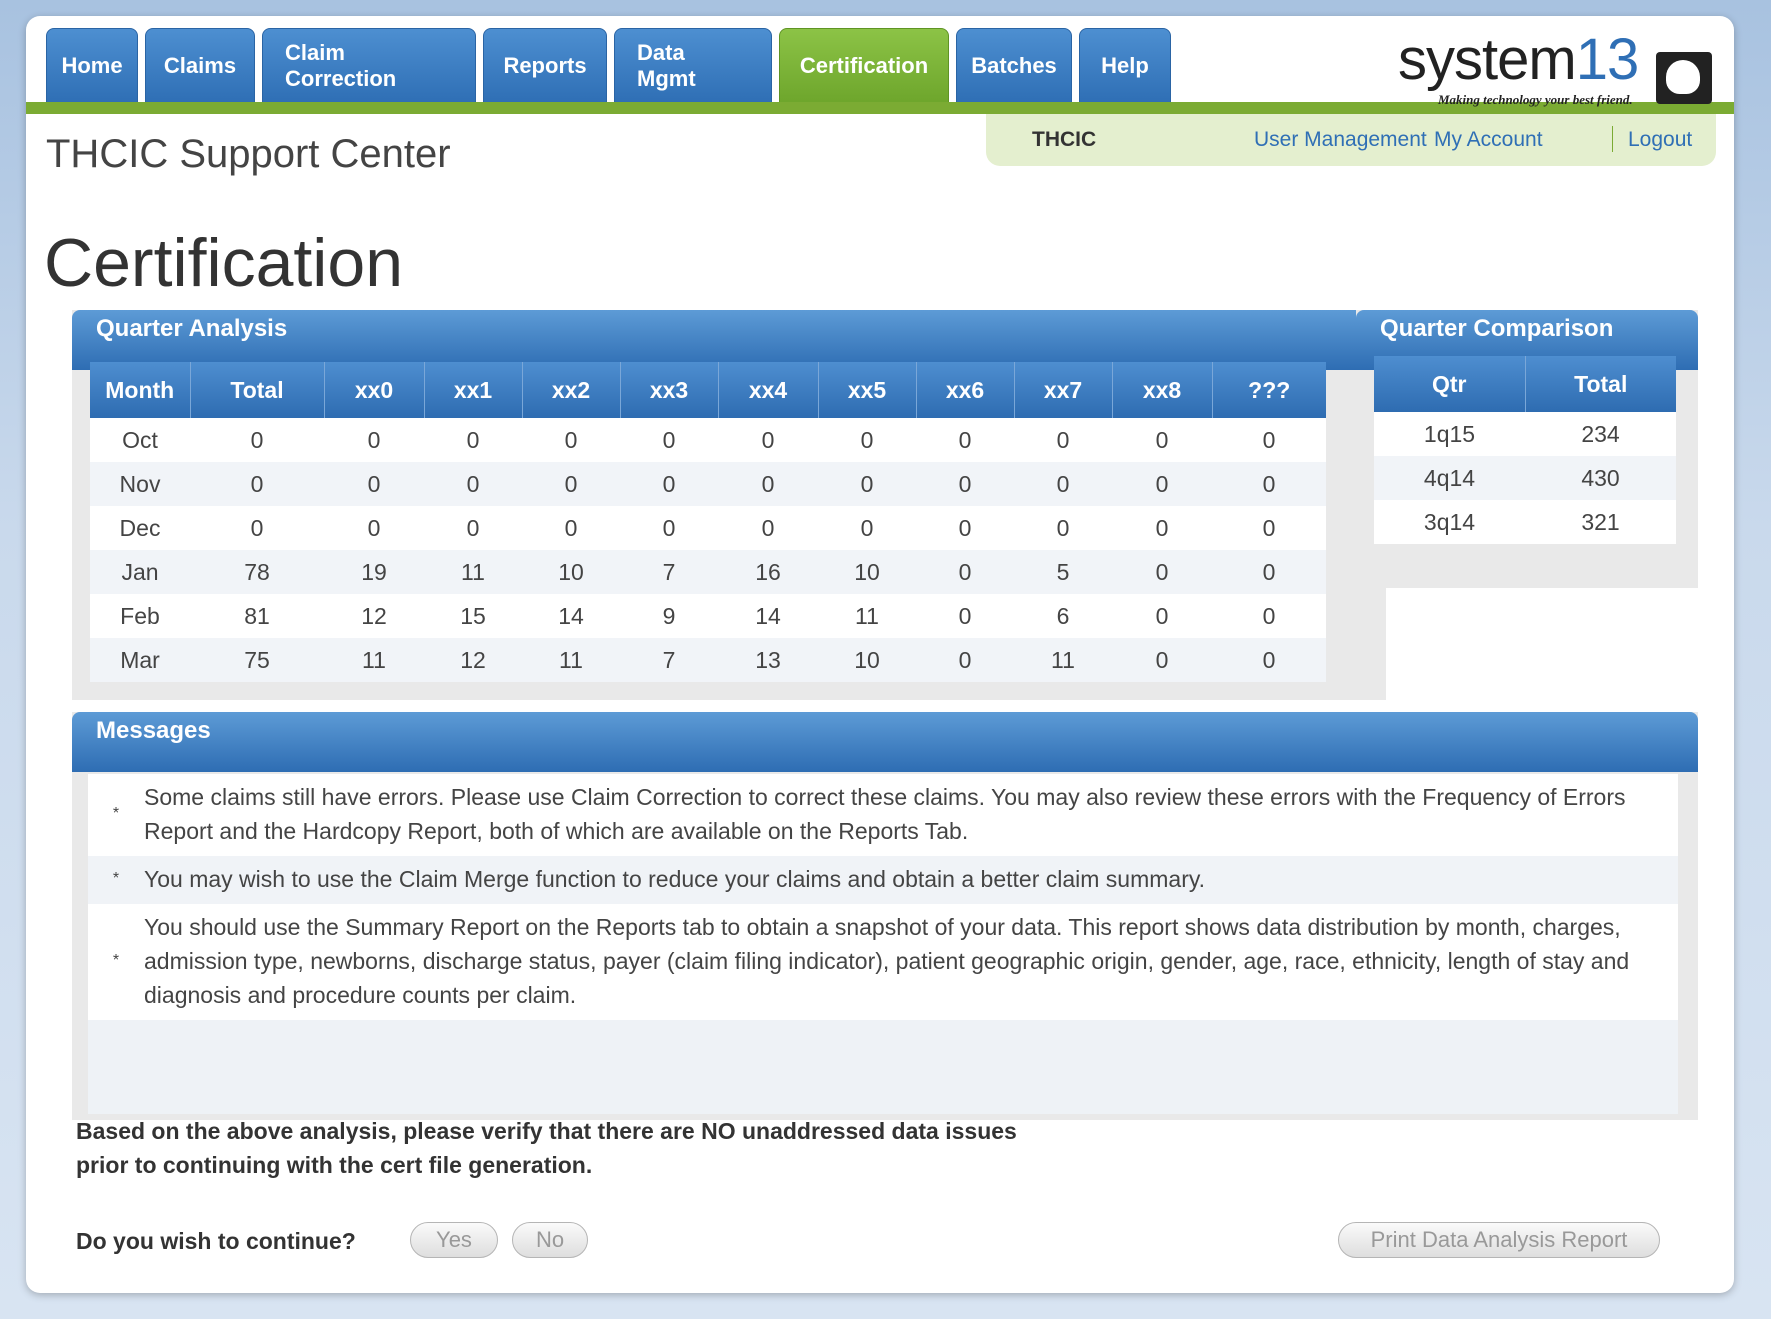  What do you see at coordinates (1014, 65) in the screenshot?
I see `tab-batches: Batches` at bounding box center [1014, 65].